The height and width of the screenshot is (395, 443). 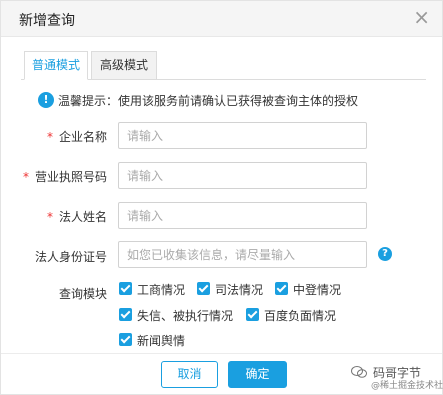 I want to click on info-icon: !, so click(x=46, y=100).